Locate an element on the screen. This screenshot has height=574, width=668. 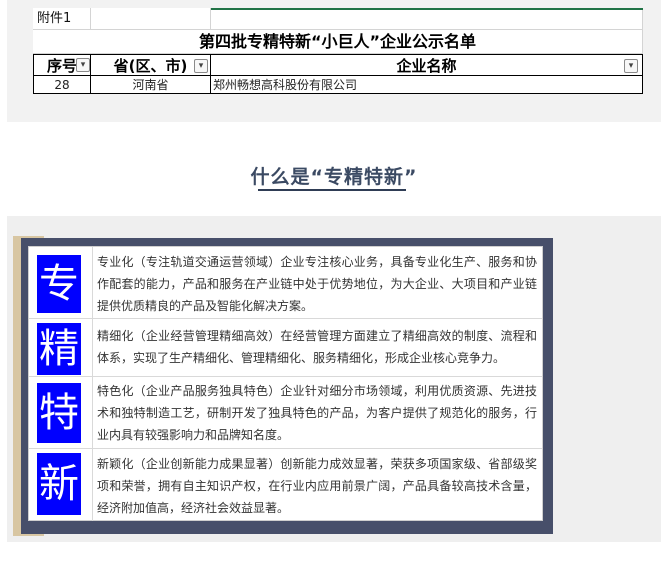
header-company-label: 企业名称 is located at coordinates (426, 66).